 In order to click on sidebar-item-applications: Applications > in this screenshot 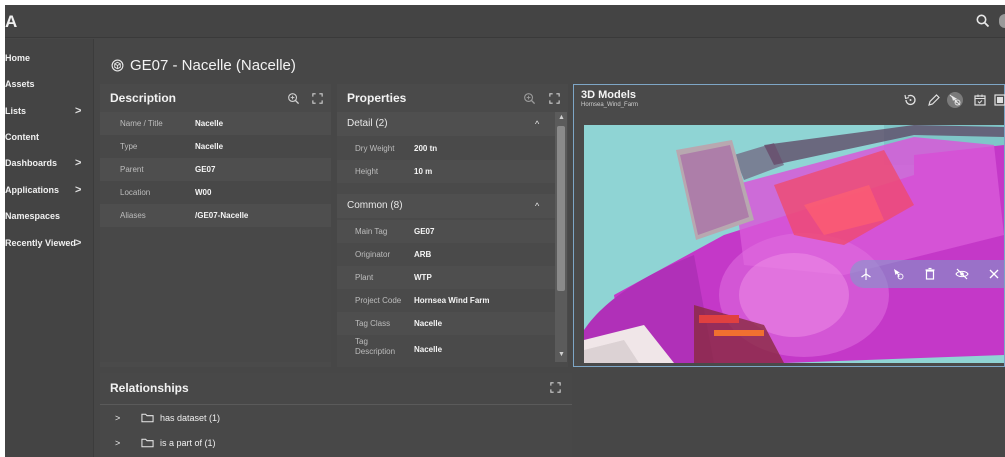, I will do `click(49, 190)`.